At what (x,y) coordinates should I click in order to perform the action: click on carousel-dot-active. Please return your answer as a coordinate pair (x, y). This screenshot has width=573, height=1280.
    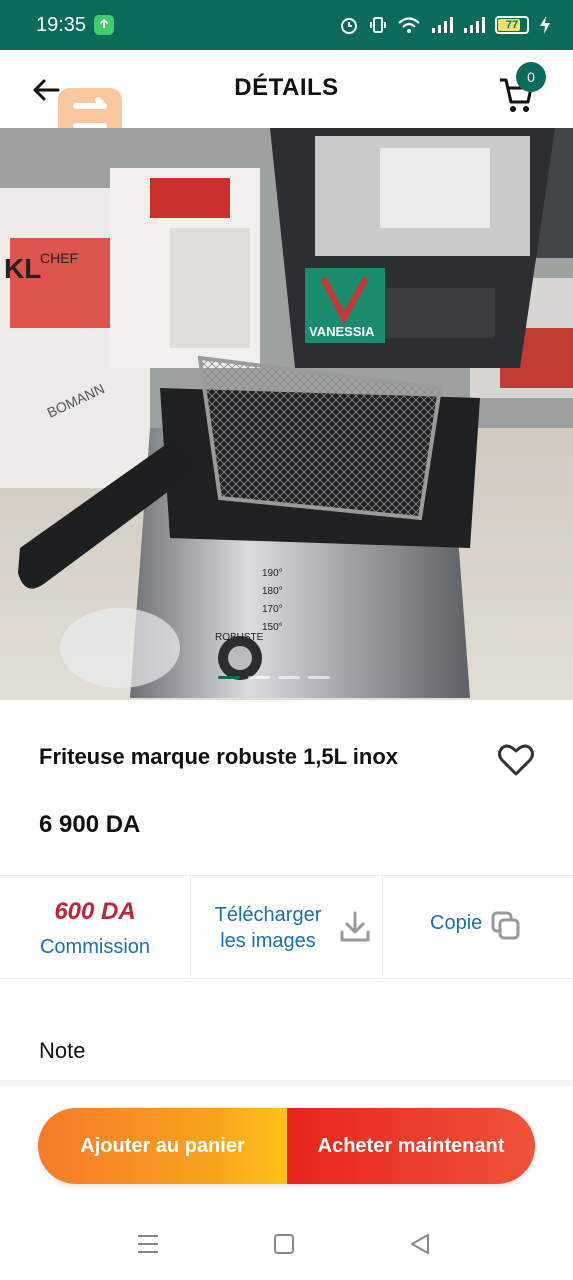
    Looking at the image, I should click on (229, 677).